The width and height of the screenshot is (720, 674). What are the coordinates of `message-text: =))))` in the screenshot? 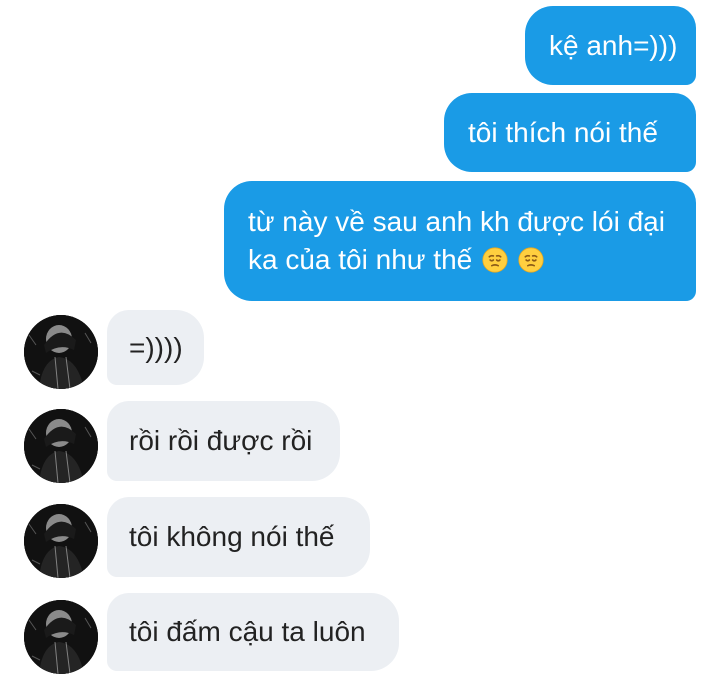 It's located at (156, 347).